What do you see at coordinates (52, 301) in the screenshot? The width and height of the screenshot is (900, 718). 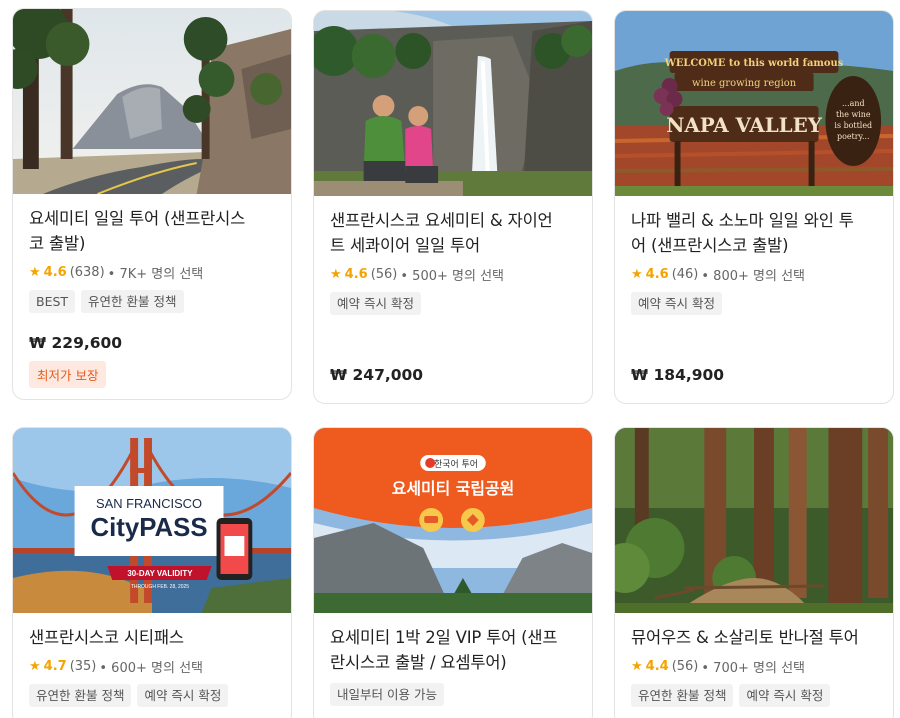 I see `tag-best: BEST` at bounding box center [52, 301].